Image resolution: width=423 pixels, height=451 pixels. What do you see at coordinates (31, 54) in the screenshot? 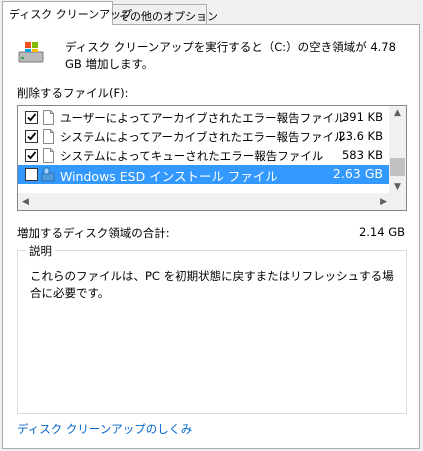
I see `drive-cleanup-icon` at bounding box center [31, 54].